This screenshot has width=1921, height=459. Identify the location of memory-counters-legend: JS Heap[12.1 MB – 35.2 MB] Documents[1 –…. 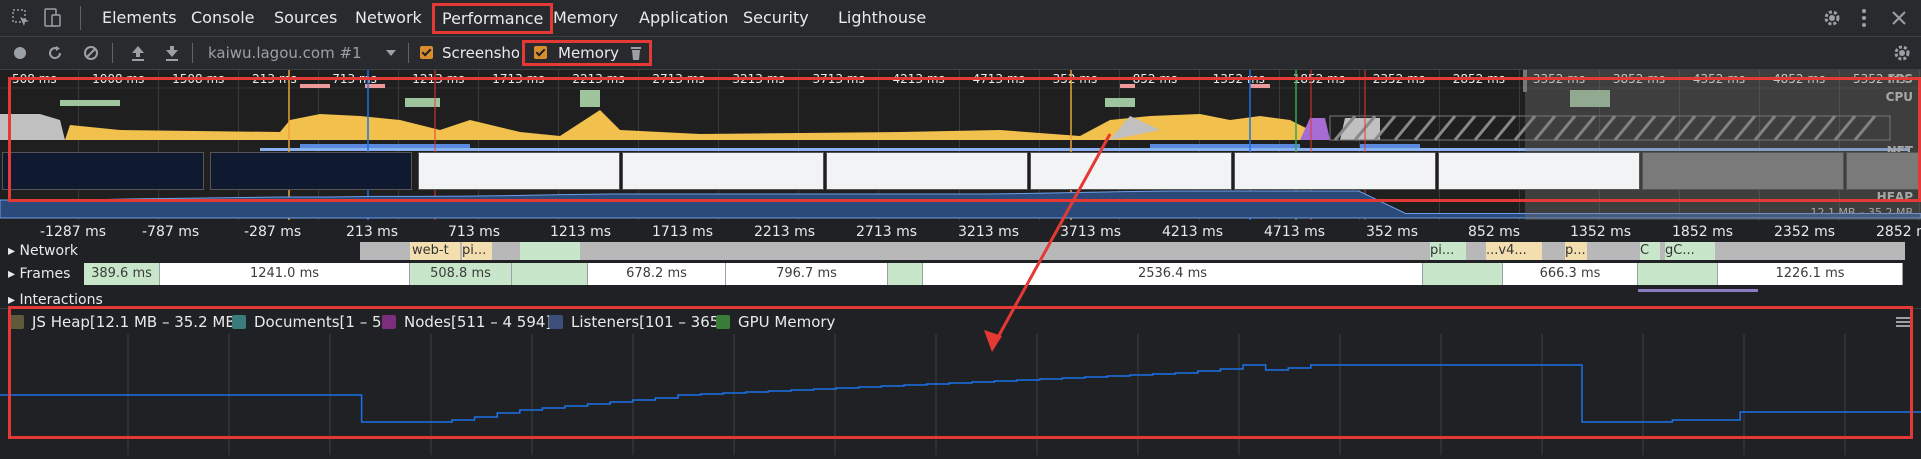
(960, 321).